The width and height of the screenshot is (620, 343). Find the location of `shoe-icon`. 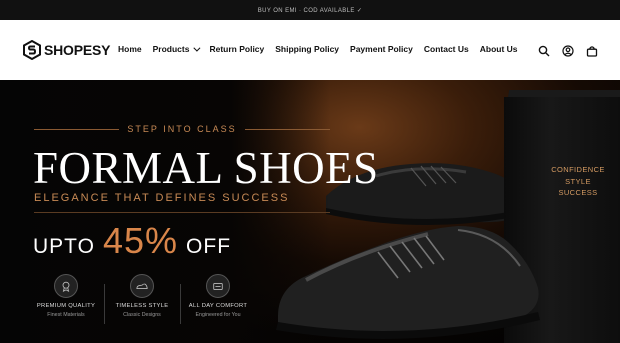

shoe-icon is located at coordinates (142, 286).